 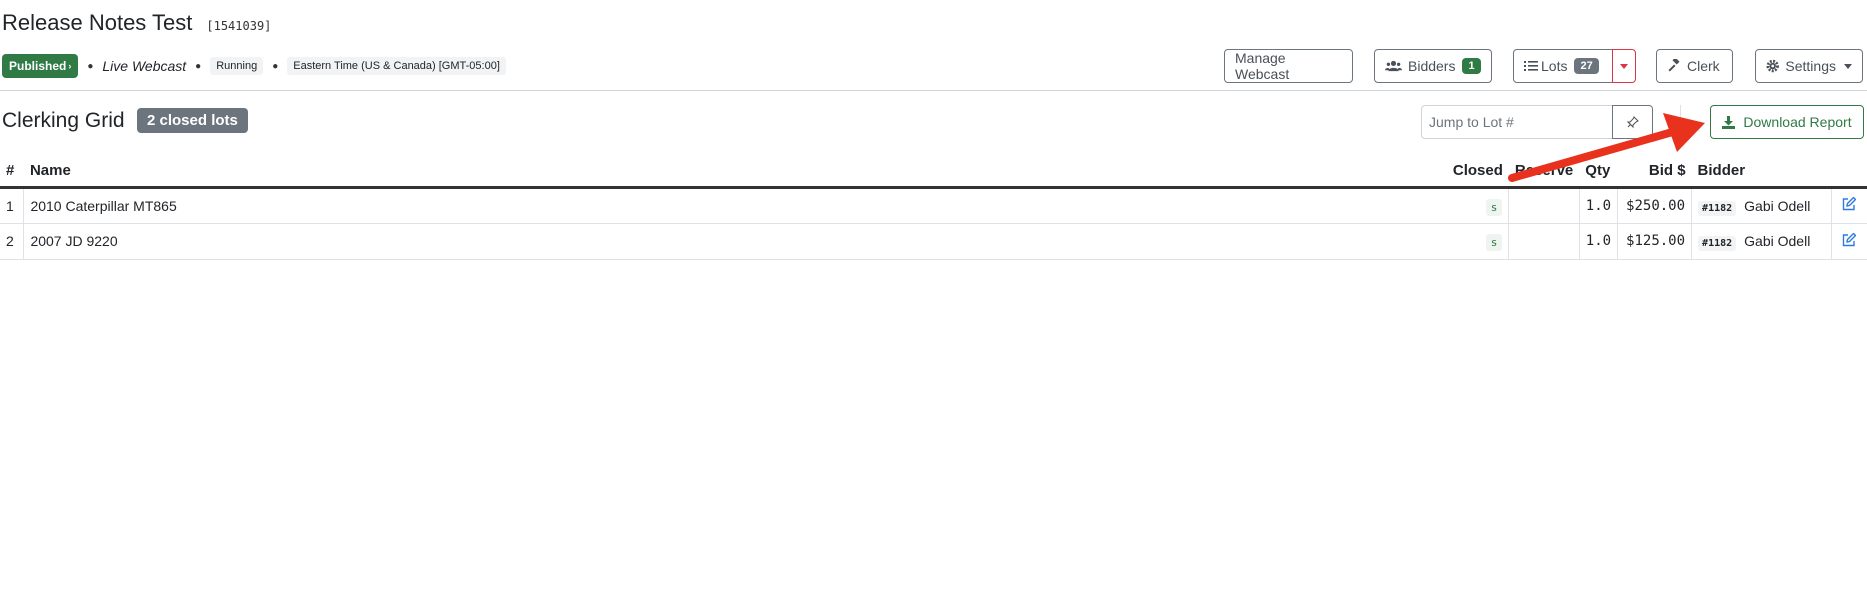 I want to click on event-header: Release Notes Test [1541039], so click(x=136, y=23).